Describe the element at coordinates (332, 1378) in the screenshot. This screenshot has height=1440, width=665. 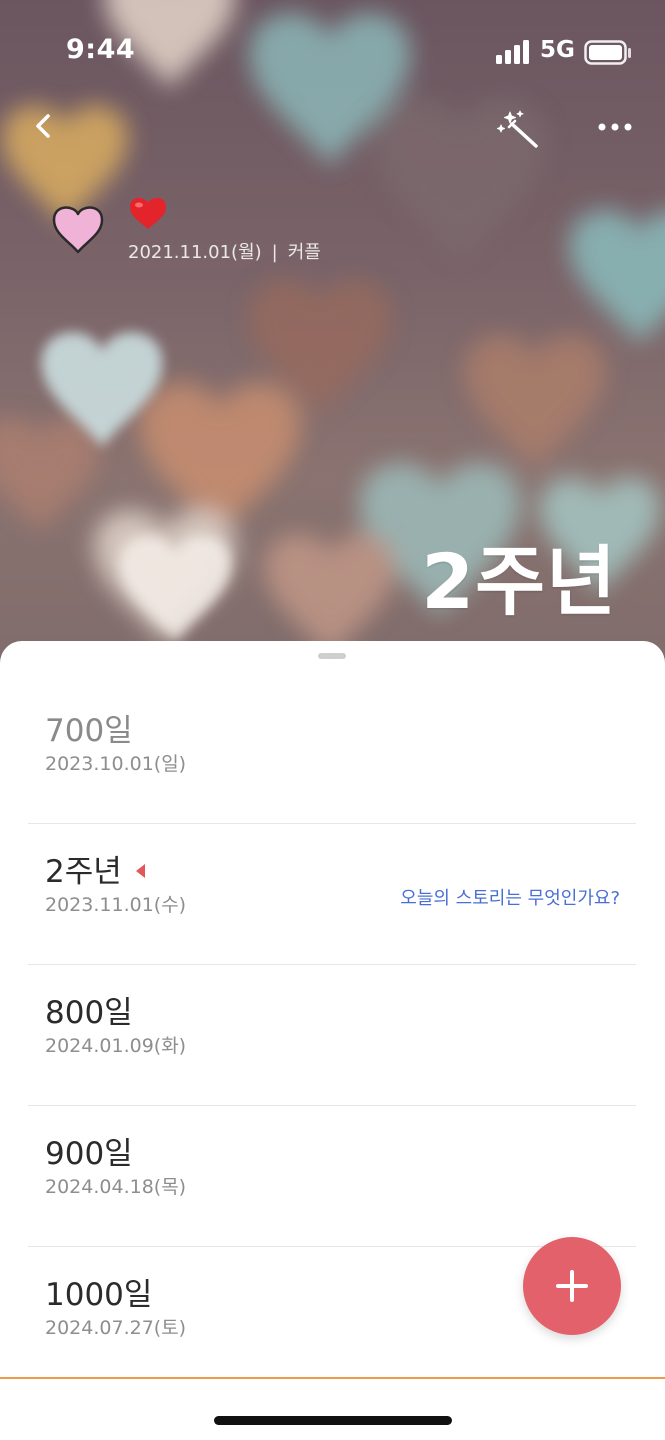
I see `bottom-divider` at that location.